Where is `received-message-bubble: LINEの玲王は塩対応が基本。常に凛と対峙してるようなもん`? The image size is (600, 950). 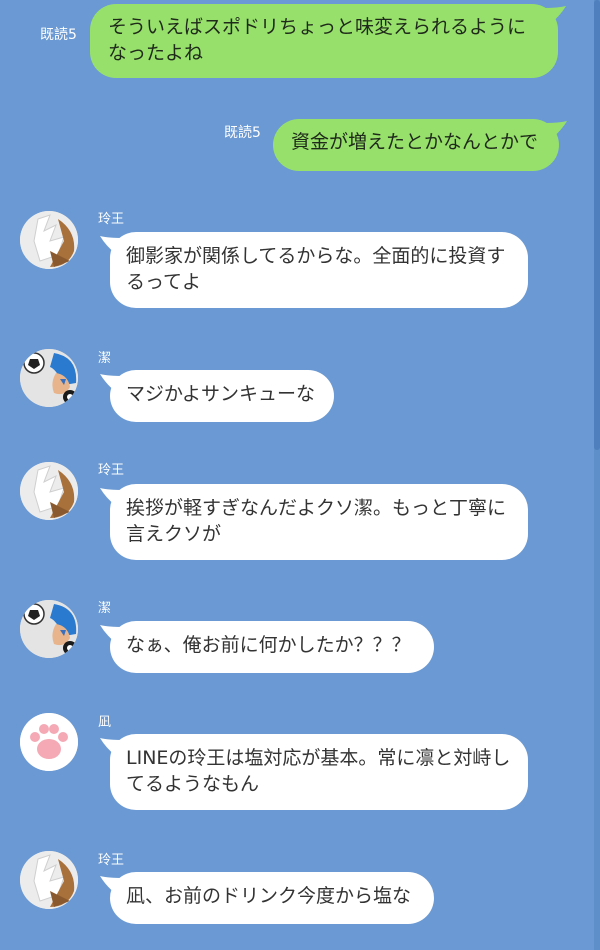 received-message-bubble: LINEの玲王は塩対応が基本。常に凛と対峙してるようなもん is located at coordinates (314, 772).